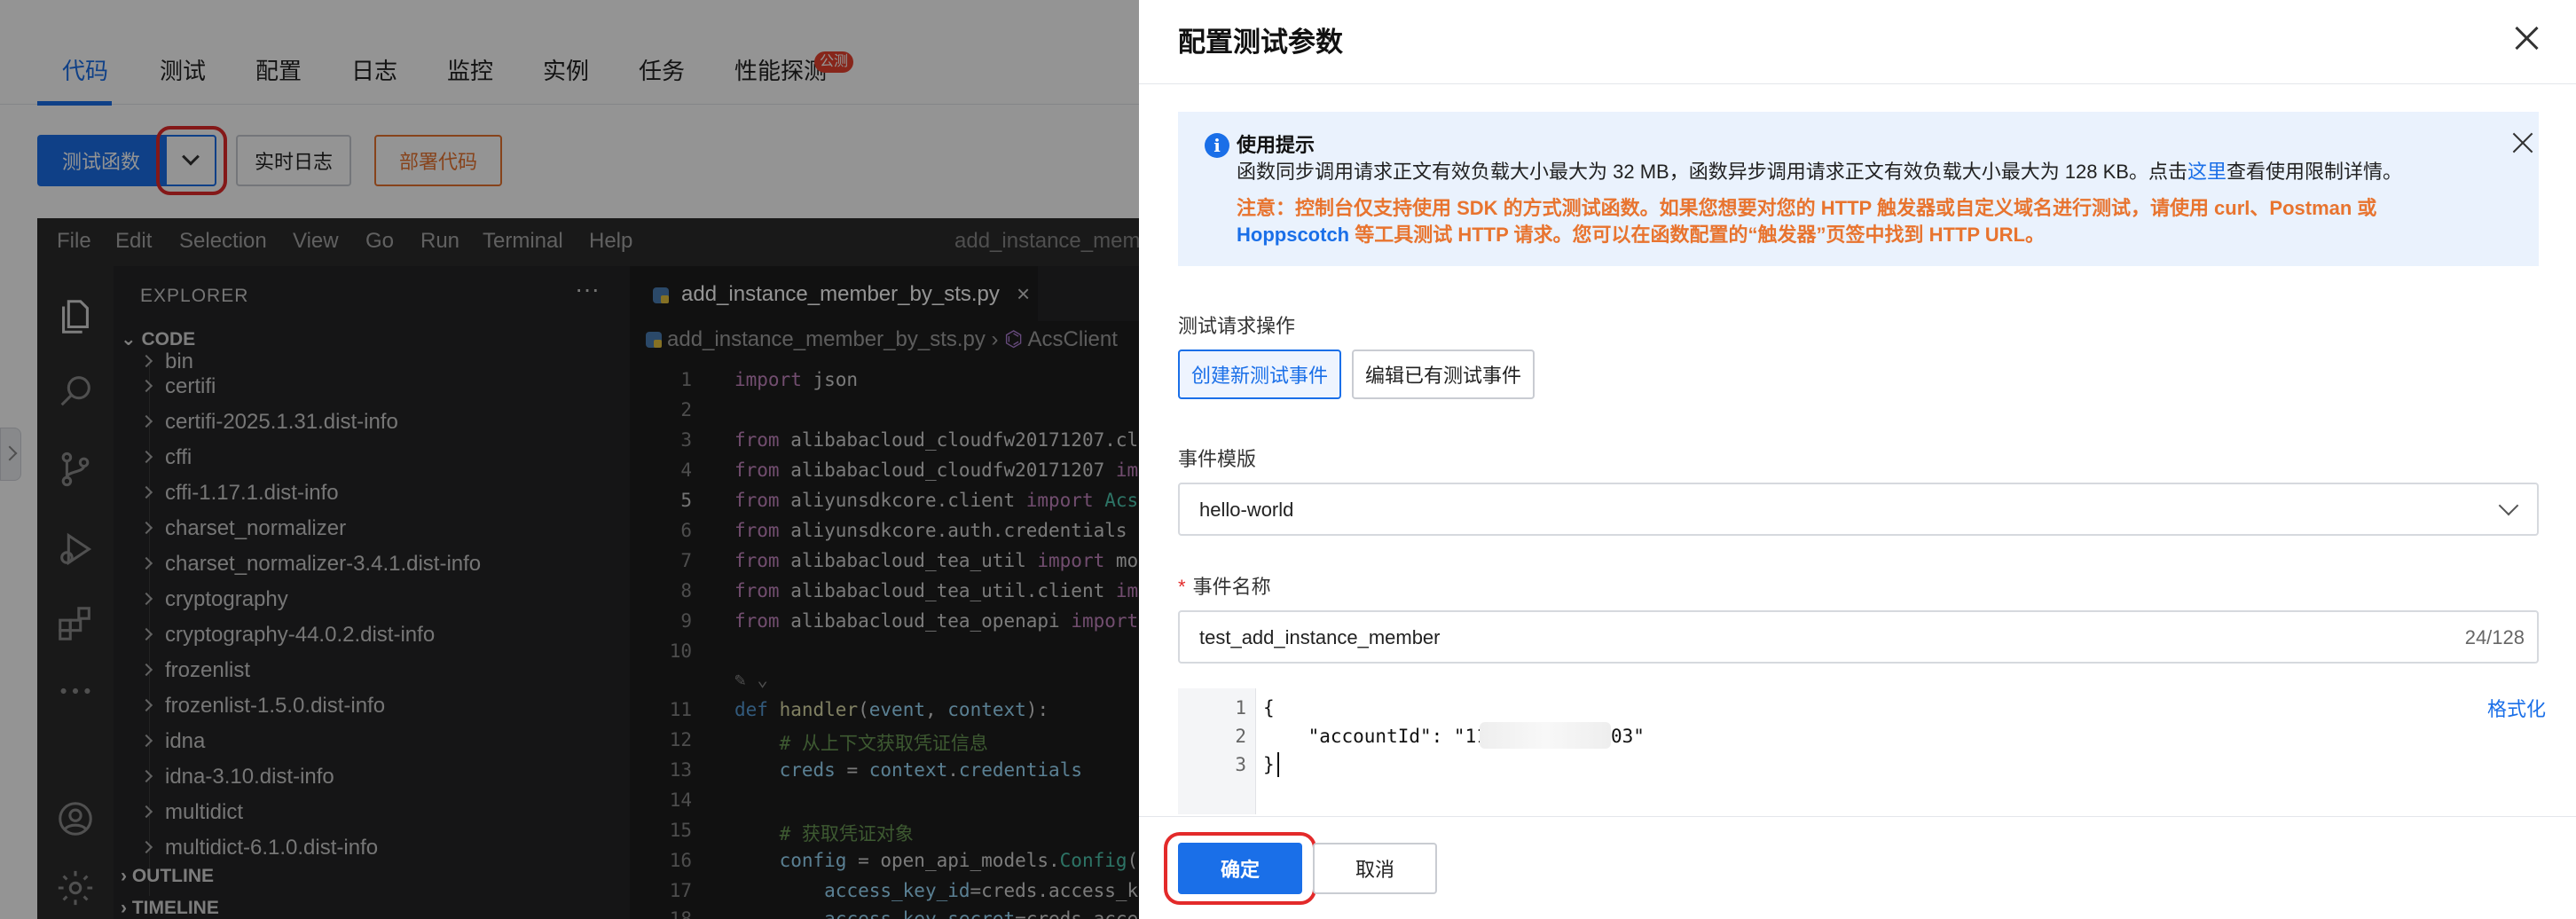 This screenshot has height=919, width=2576. Describe the element at coordinates (1182, 587) in the screenshot. I see `required-marker: *` at that location.